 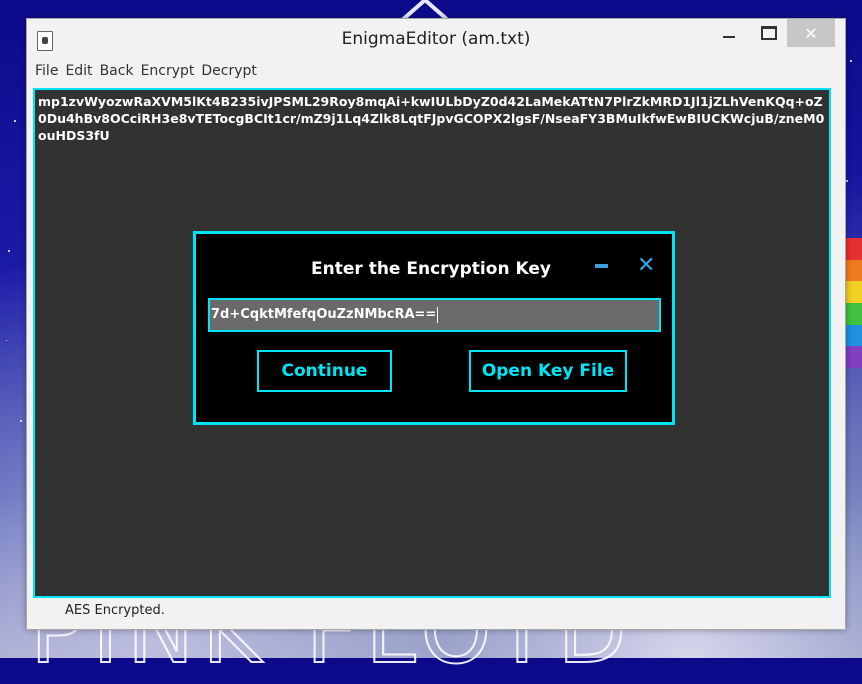 I want to click on menu-file: File, so click(x=46, y=74).